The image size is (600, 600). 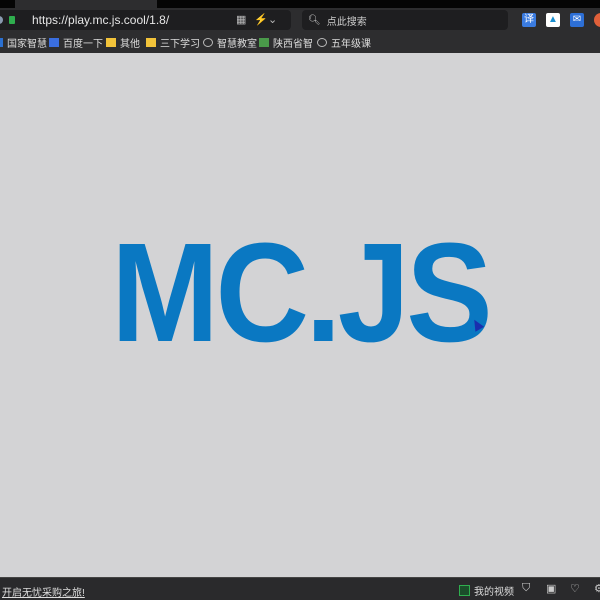 I want to click on lightning-icon: ⚡, so click(x=261, y=19).